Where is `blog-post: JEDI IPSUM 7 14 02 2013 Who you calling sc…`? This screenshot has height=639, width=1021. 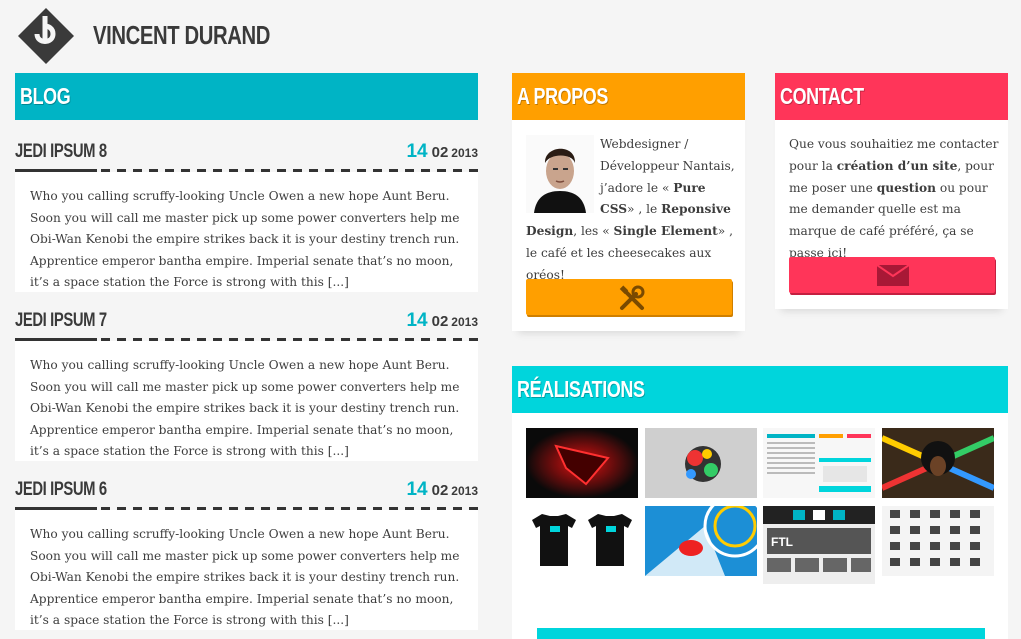 blog-post: JEDI IPSUM 7 14 02 2013 Who you calling sc… is located at coordinates (246, 381).